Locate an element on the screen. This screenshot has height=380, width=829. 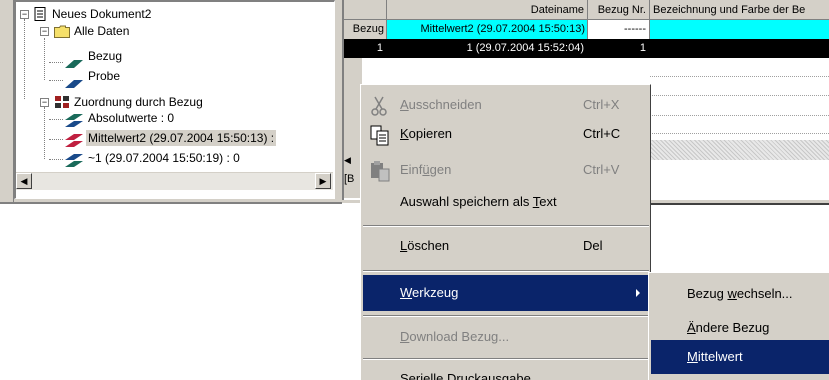
tree-label-root: Neues Dokument2 is located at coordinates (102, 14).